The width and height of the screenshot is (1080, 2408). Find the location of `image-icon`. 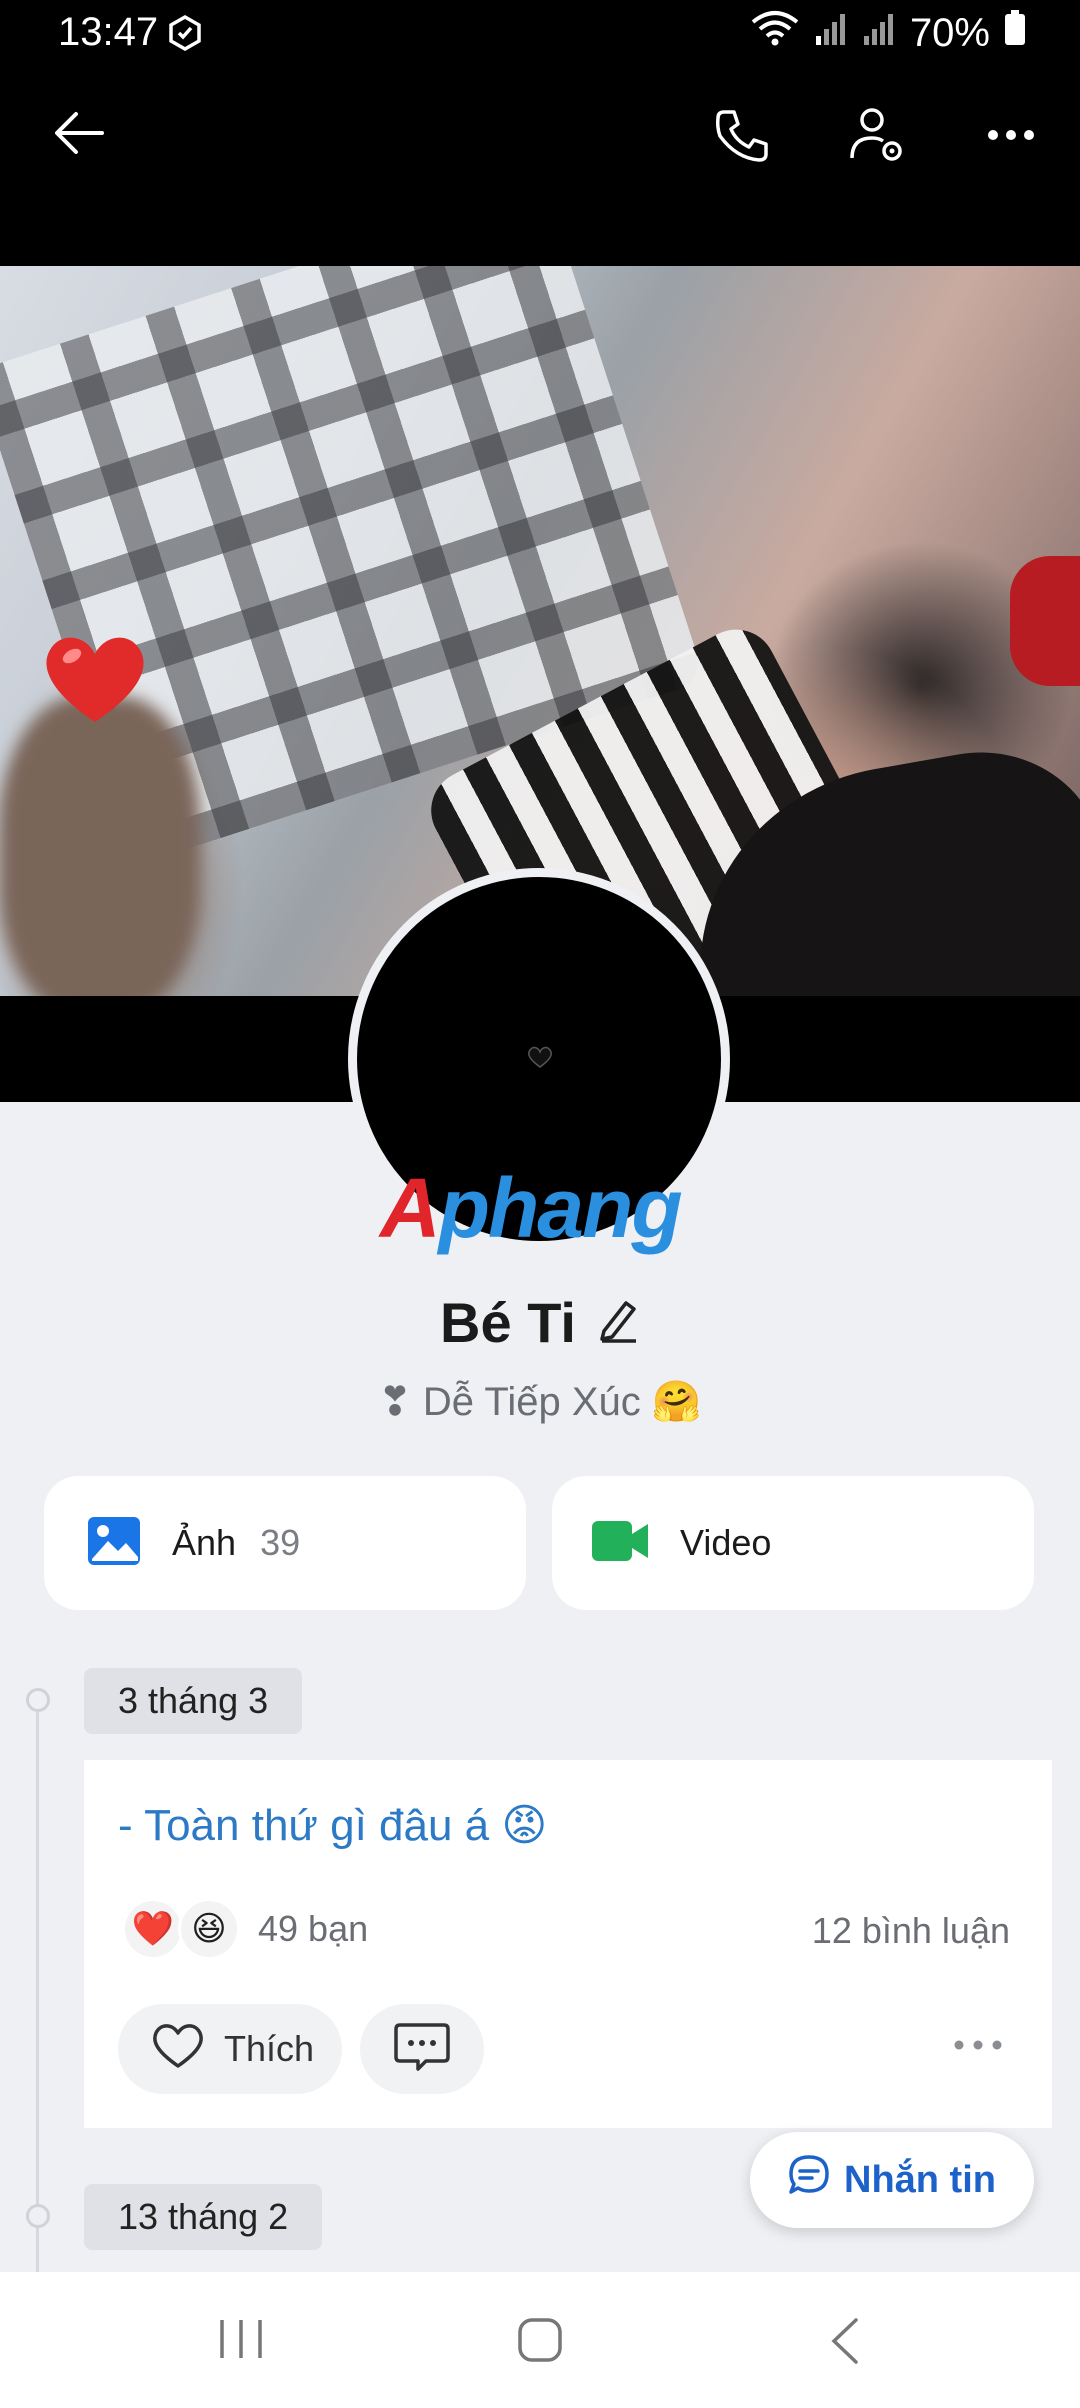

image-icon is located at coordinates (114, 1543).